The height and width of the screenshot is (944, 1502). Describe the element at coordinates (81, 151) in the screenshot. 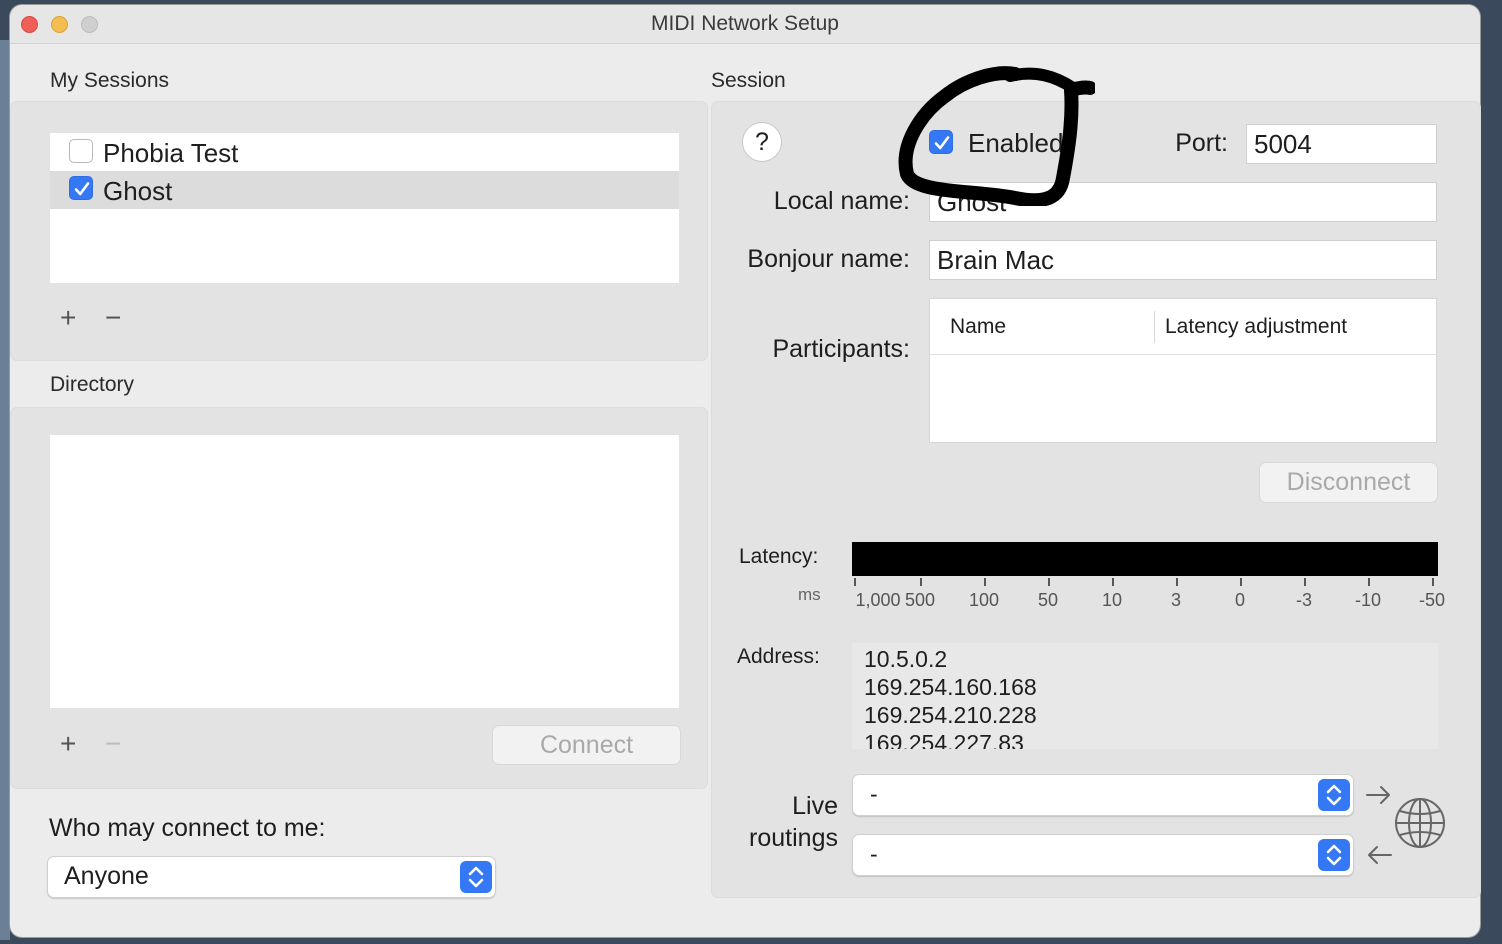

I see `session-checkbox` at that location.